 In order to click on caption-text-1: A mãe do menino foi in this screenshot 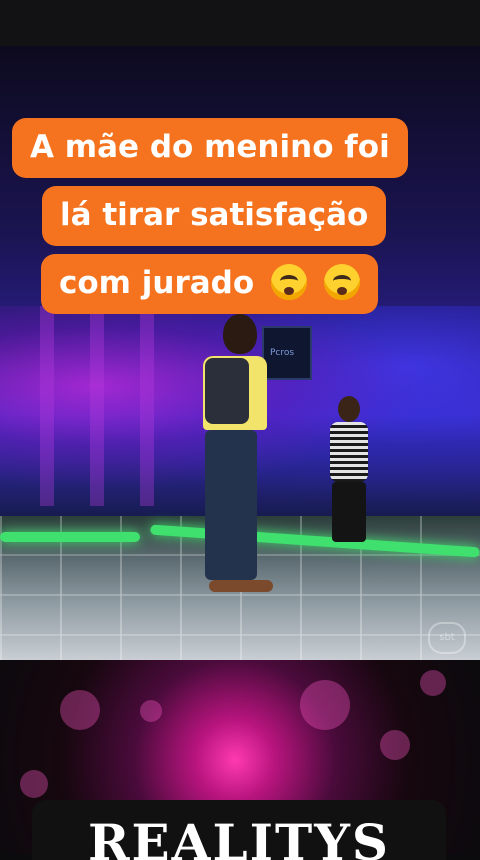, I will do `click(210, 147)`.